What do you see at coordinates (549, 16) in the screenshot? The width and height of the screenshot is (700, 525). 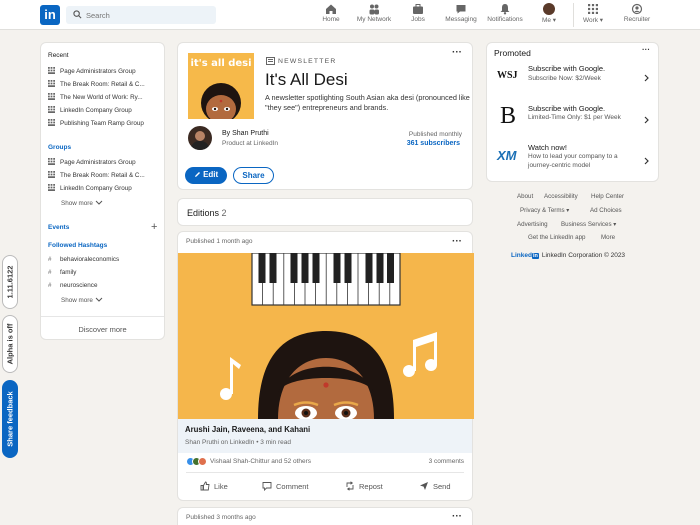 I see `nav-me: Me ▾` at bounding box center [549, 16].